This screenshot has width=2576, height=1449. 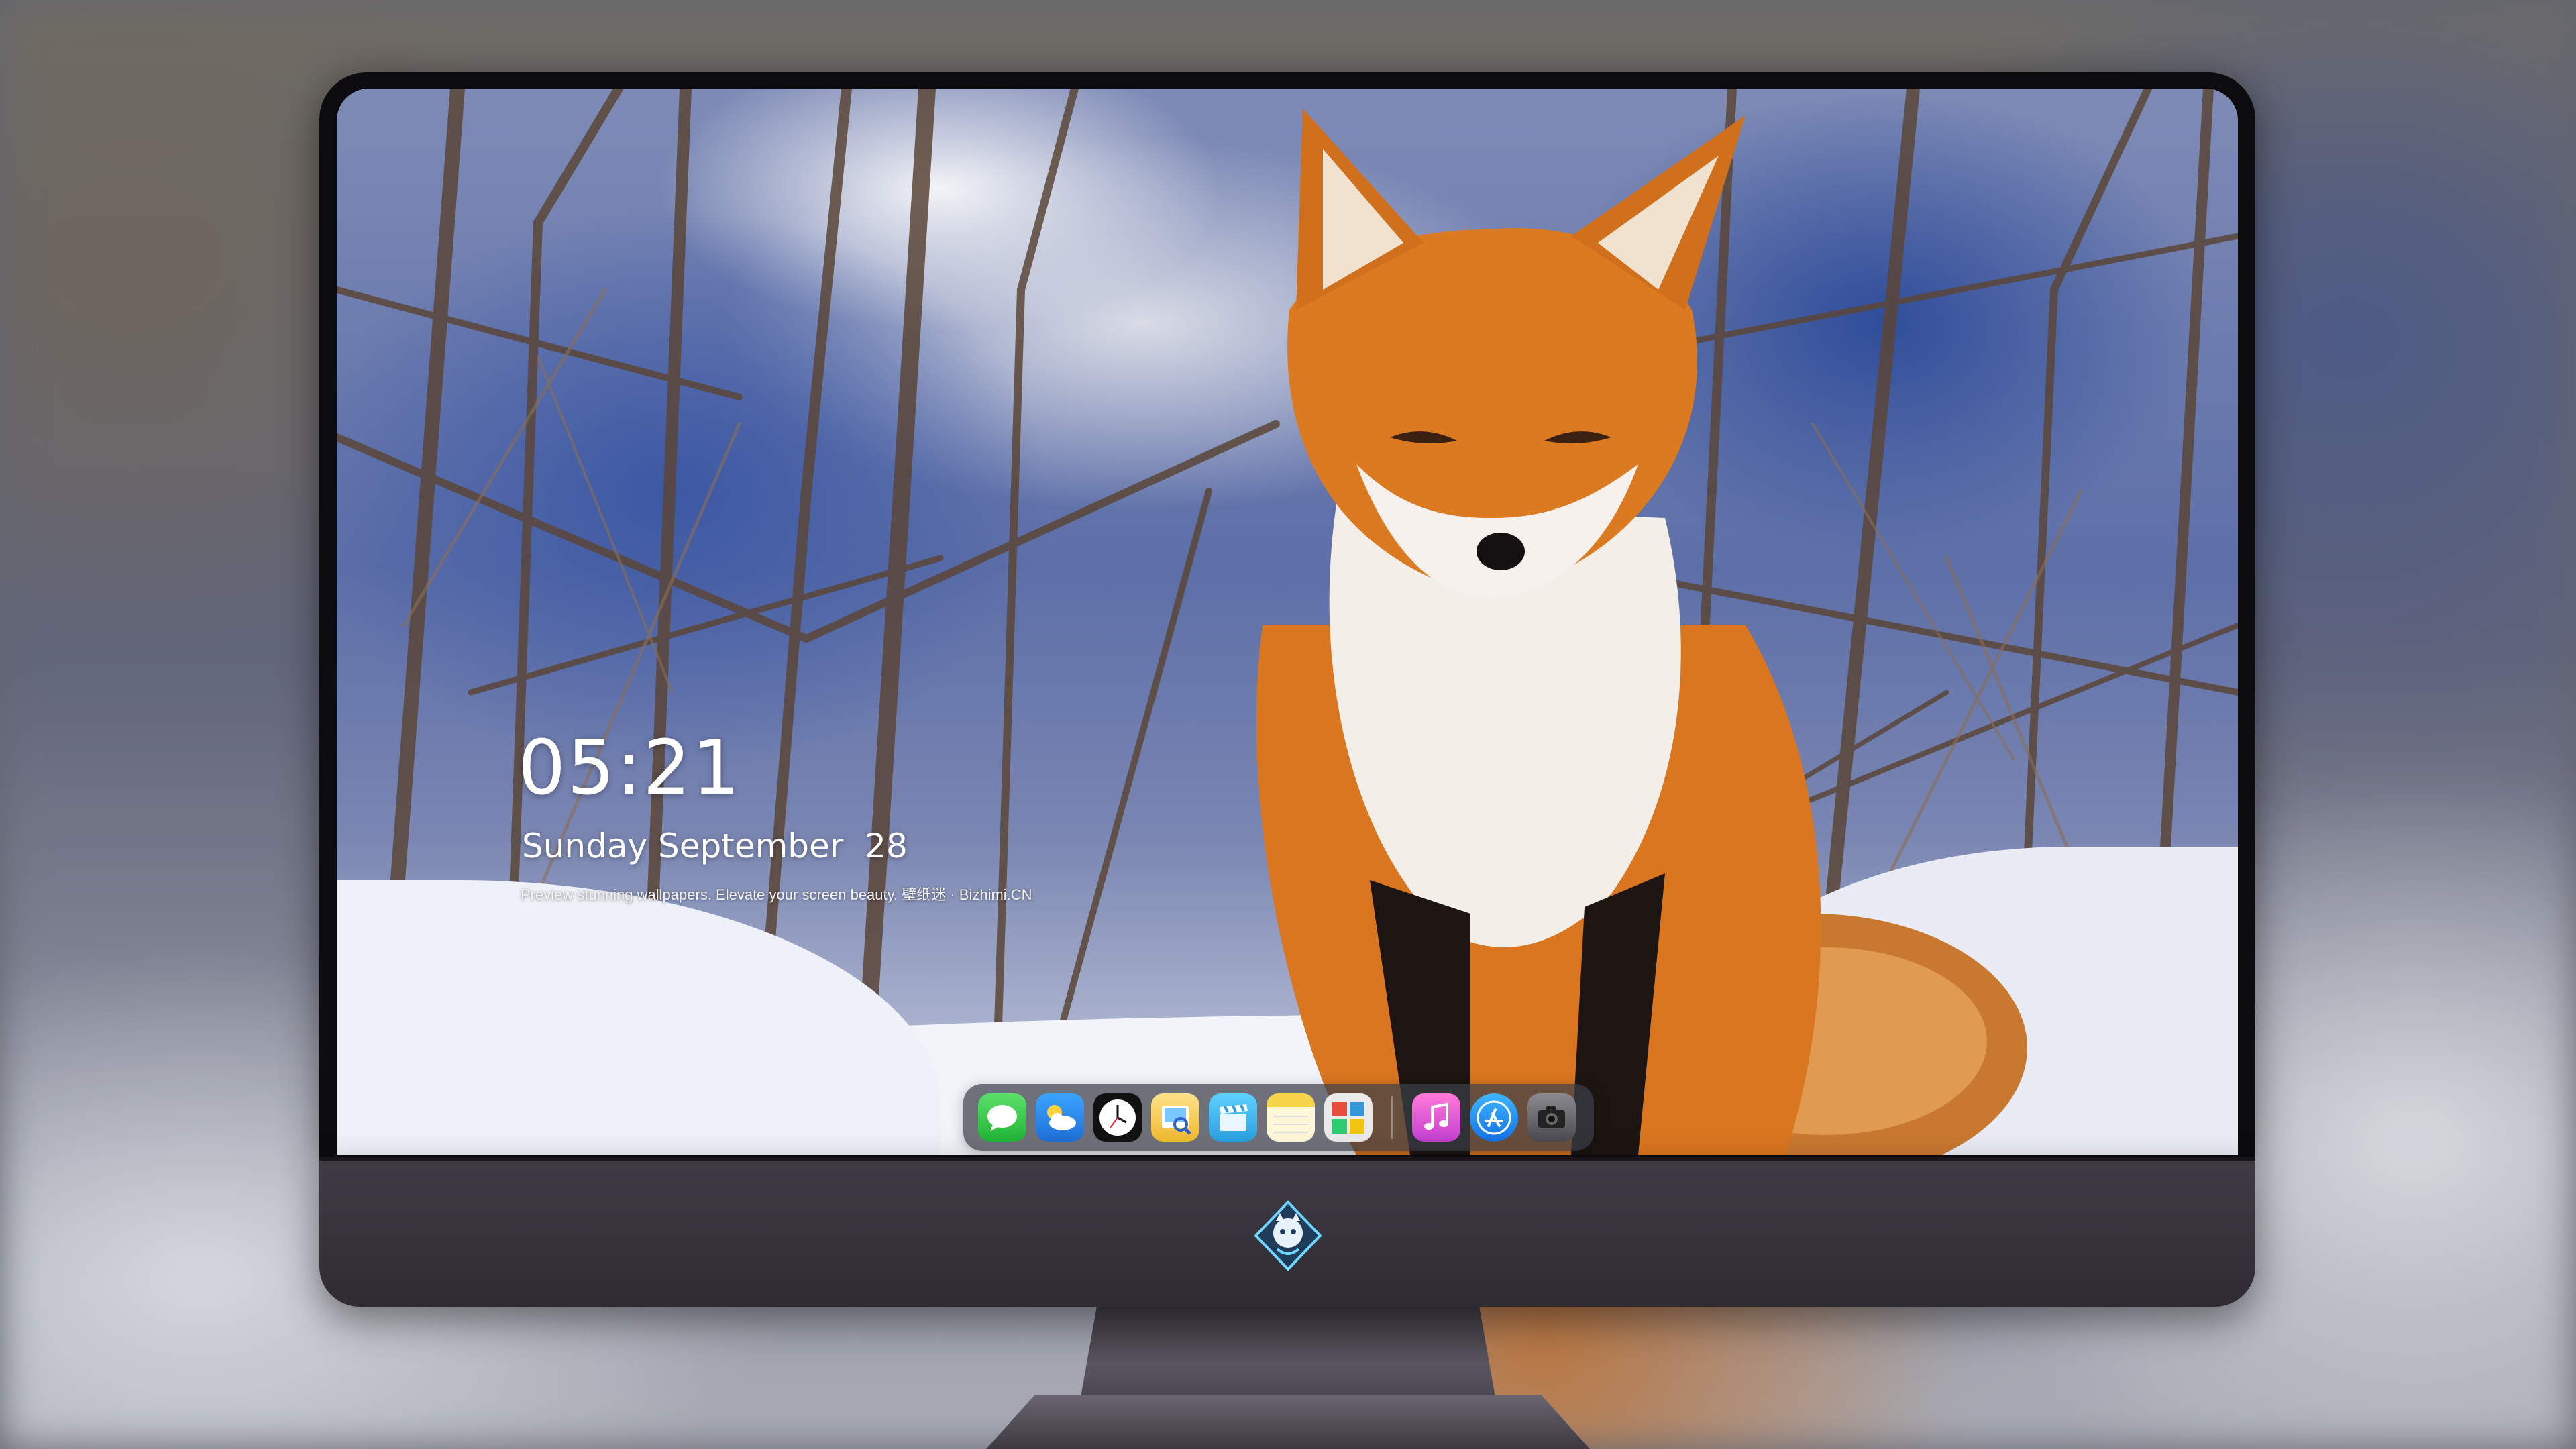 I want to click on dock-app-clock, so click(x=1117, y=1117).